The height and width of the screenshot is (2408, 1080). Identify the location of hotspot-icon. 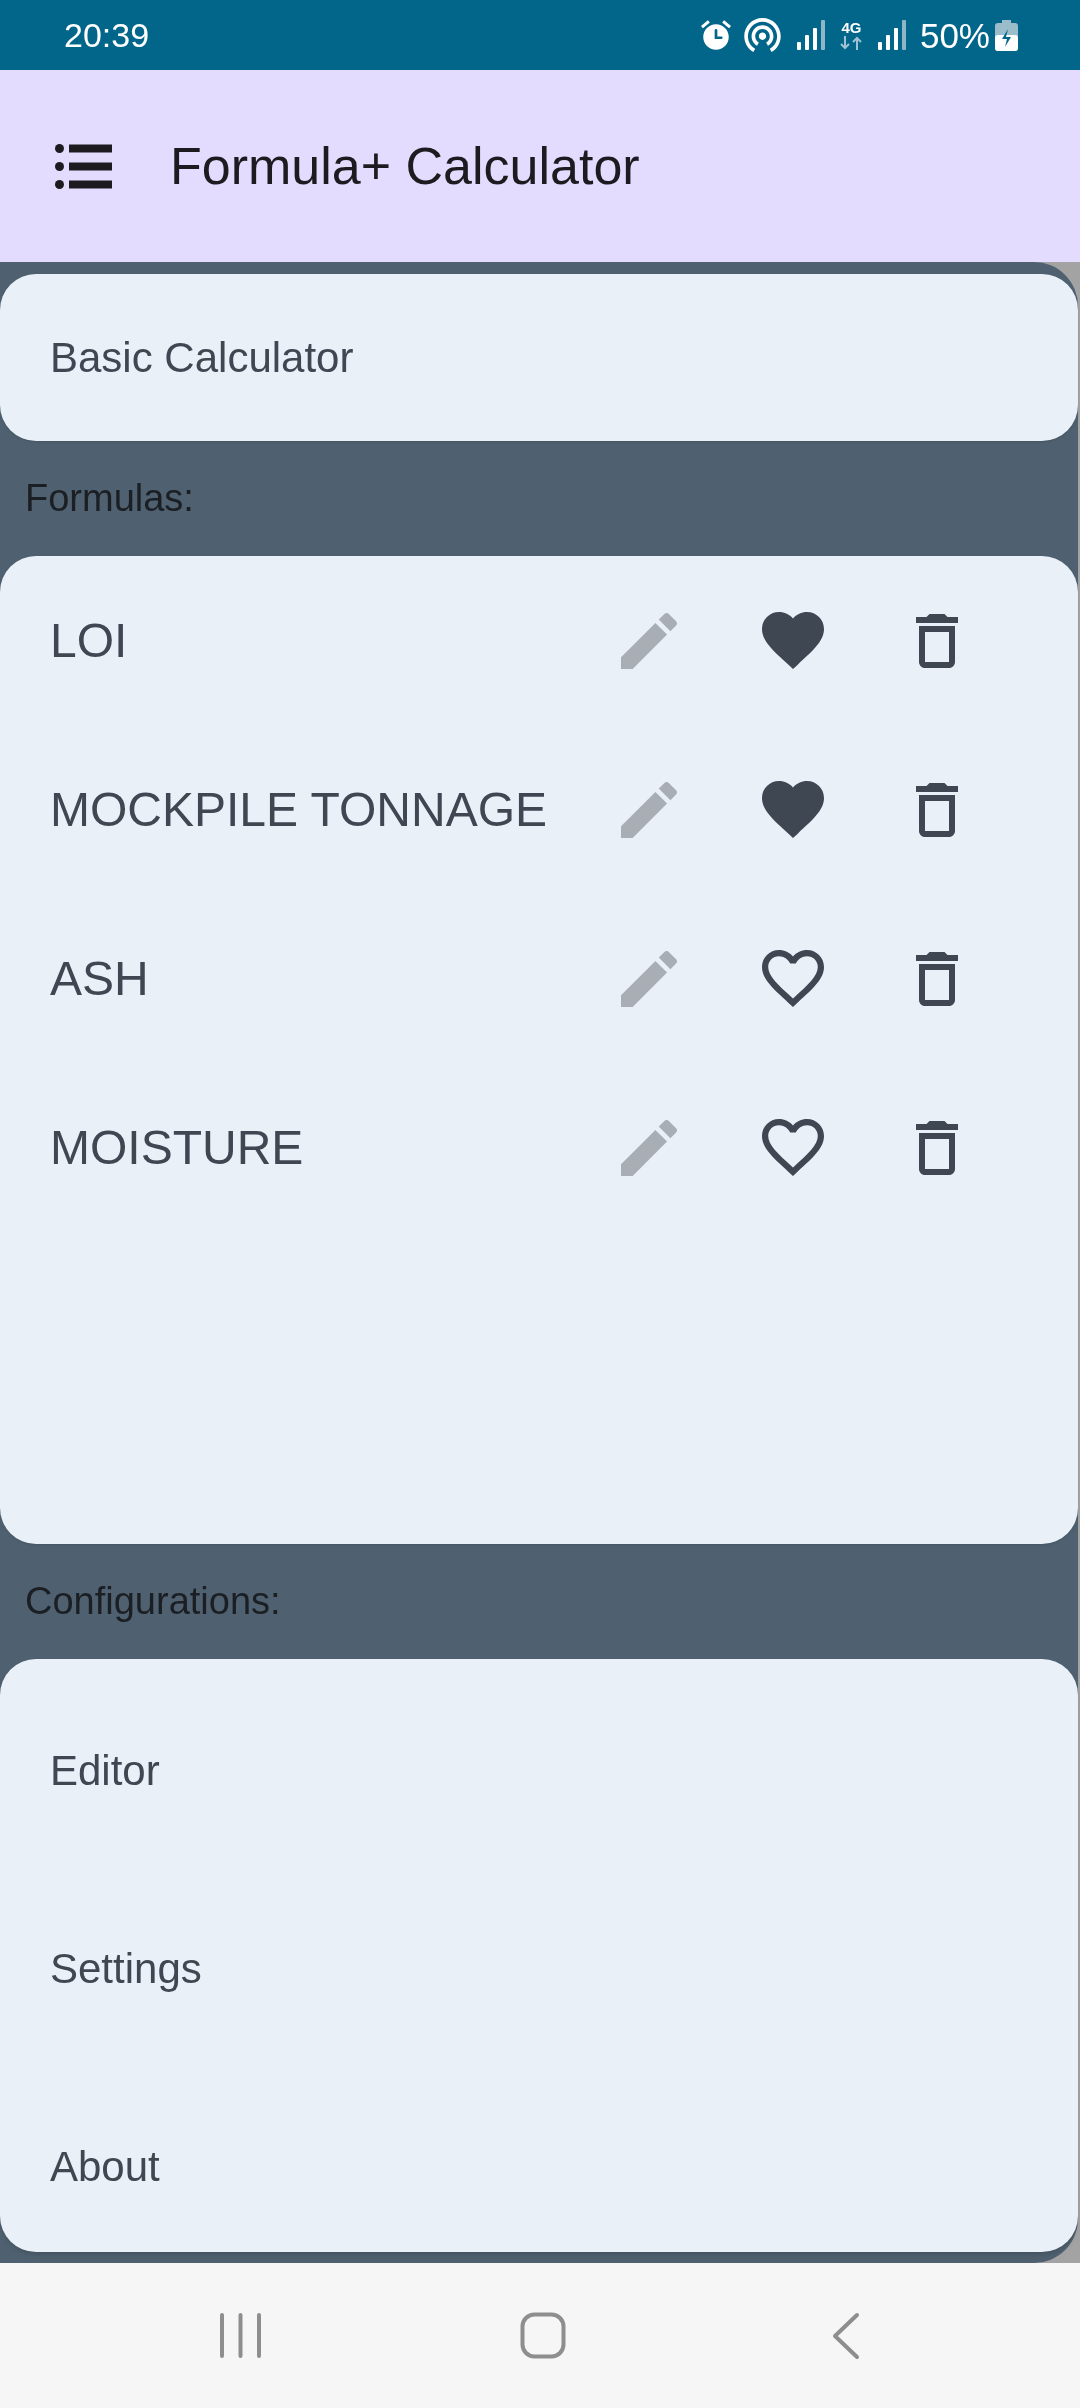
(762, 35).